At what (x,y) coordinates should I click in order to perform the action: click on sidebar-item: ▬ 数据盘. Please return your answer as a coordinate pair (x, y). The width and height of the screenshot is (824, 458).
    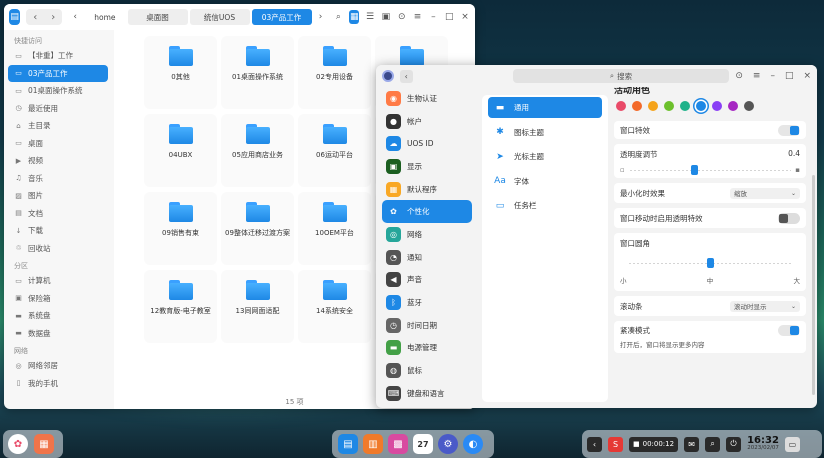
    Looking at the image, I should click on (58, 334).